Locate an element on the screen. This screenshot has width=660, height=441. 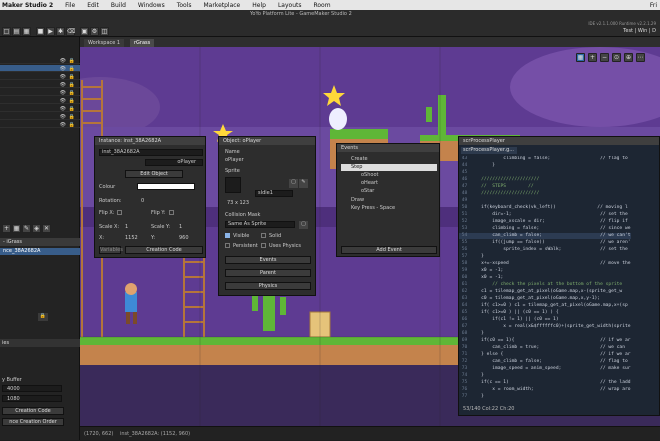
variables-button: Variables is located at coordinates (111, 250).